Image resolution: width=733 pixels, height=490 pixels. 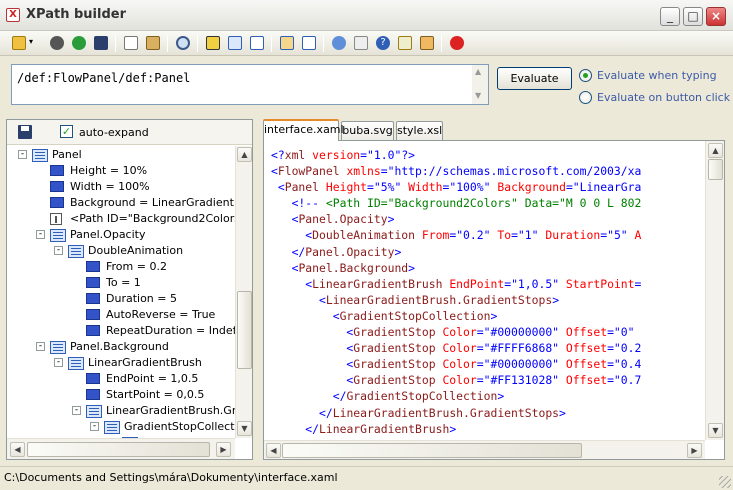 I want to click on code-token: EndPoint, so click(x=473, y=283).